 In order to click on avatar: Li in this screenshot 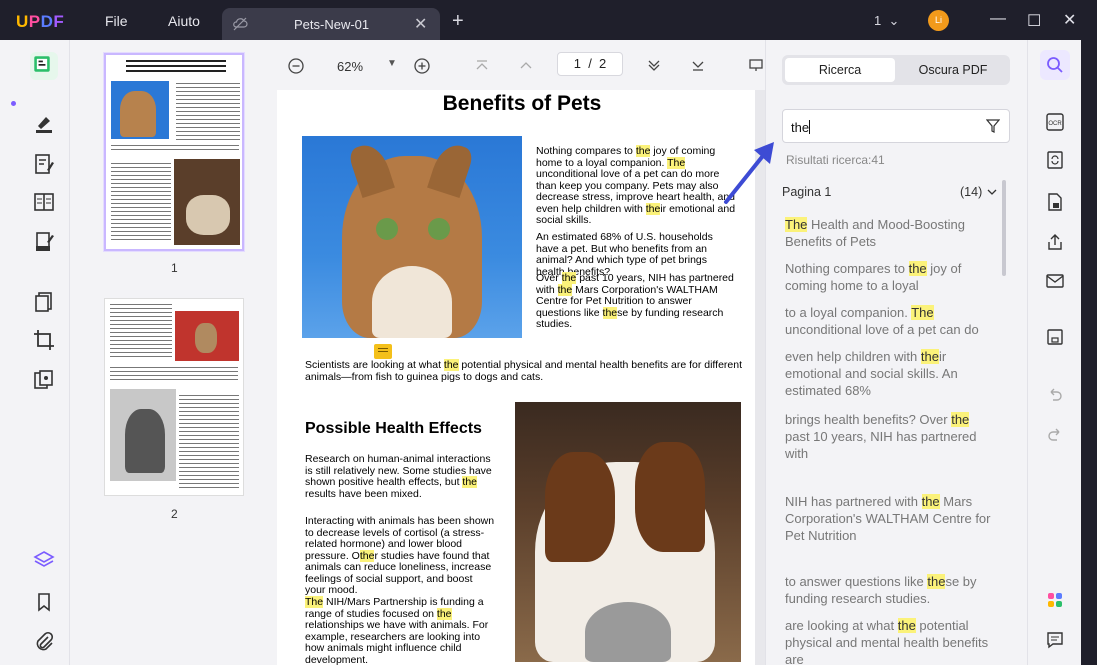, I will do `click(938, 20)`.